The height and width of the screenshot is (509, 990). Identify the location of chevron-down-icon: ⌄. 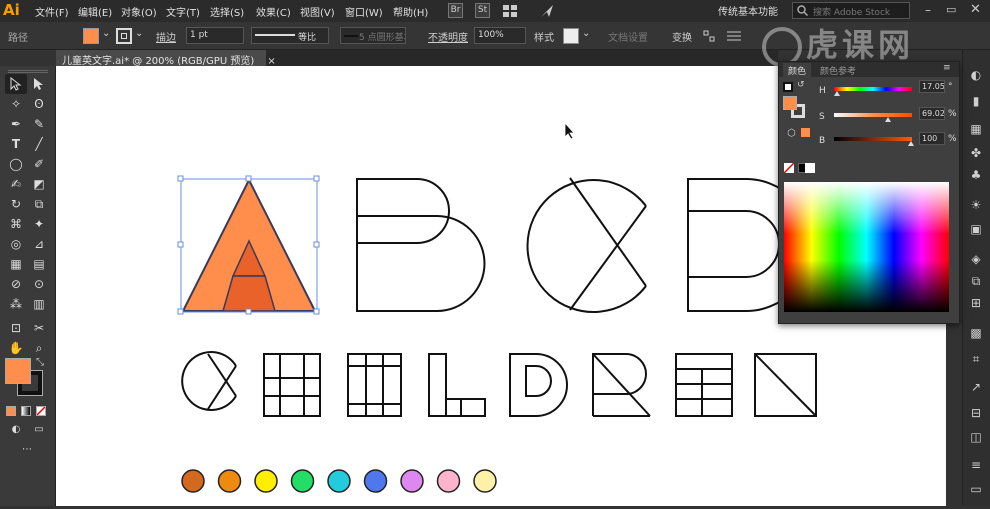
(106, 33).